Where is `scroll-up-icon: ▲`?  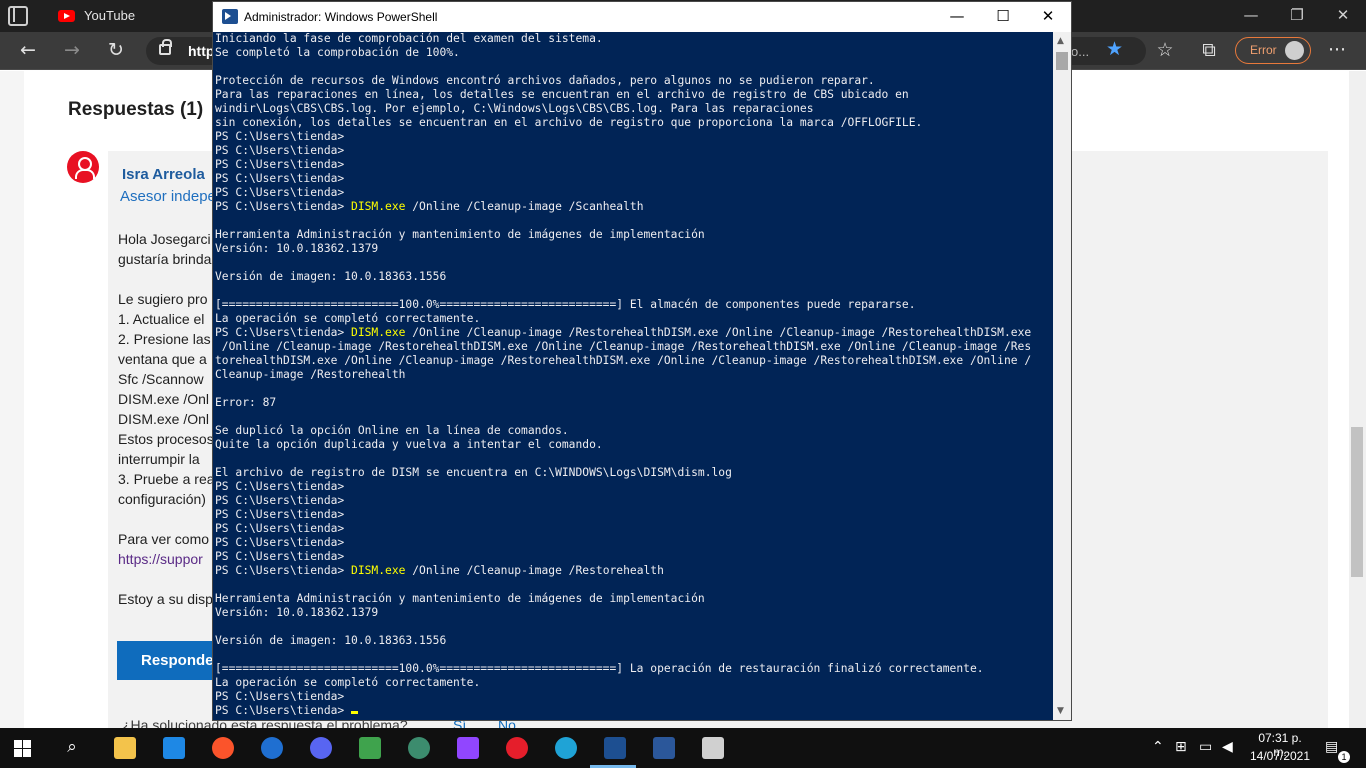 scroll-up-icon: ▲ is located at coordinates (1060, 41).